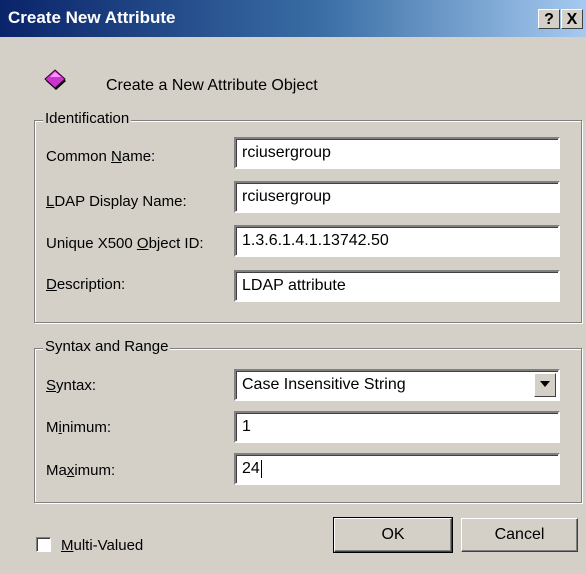  What do you see at coordinates (393, 535) in the screenshot?
I see `ok-button: OK` at bounding box center [393, 535].